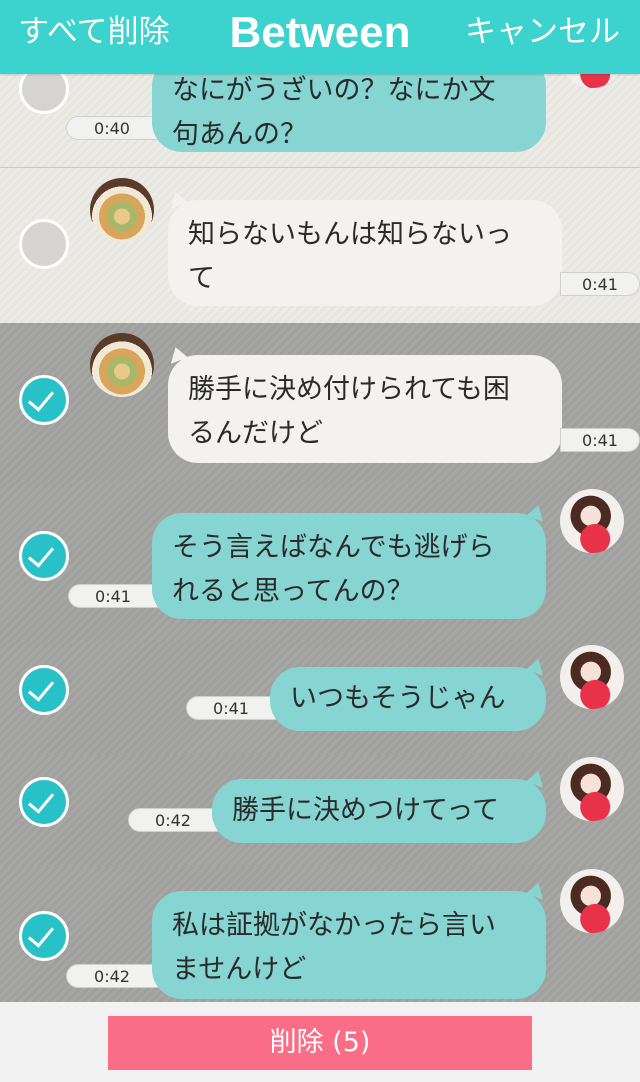  I want to click on message-bubble: 勝手に決めつけてって, so click(379, 811).